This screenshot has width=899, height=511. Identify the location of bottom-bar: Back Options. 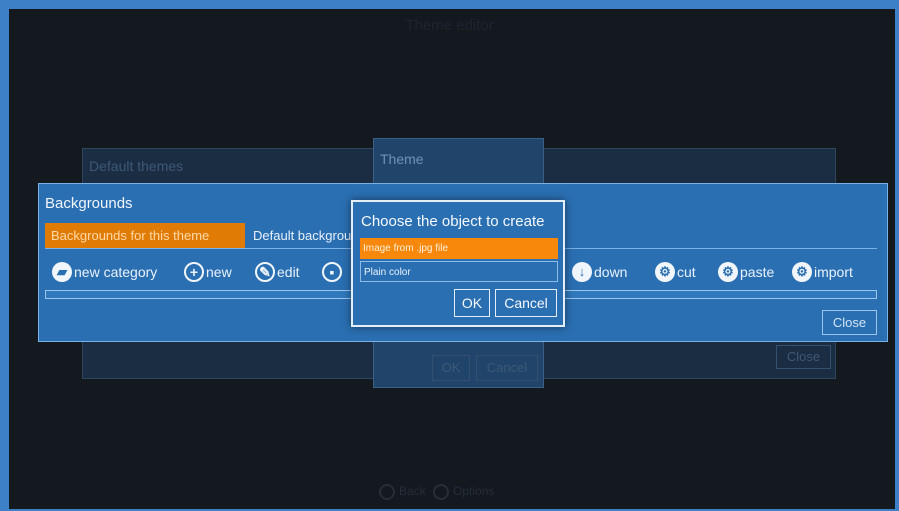
(455, 494).